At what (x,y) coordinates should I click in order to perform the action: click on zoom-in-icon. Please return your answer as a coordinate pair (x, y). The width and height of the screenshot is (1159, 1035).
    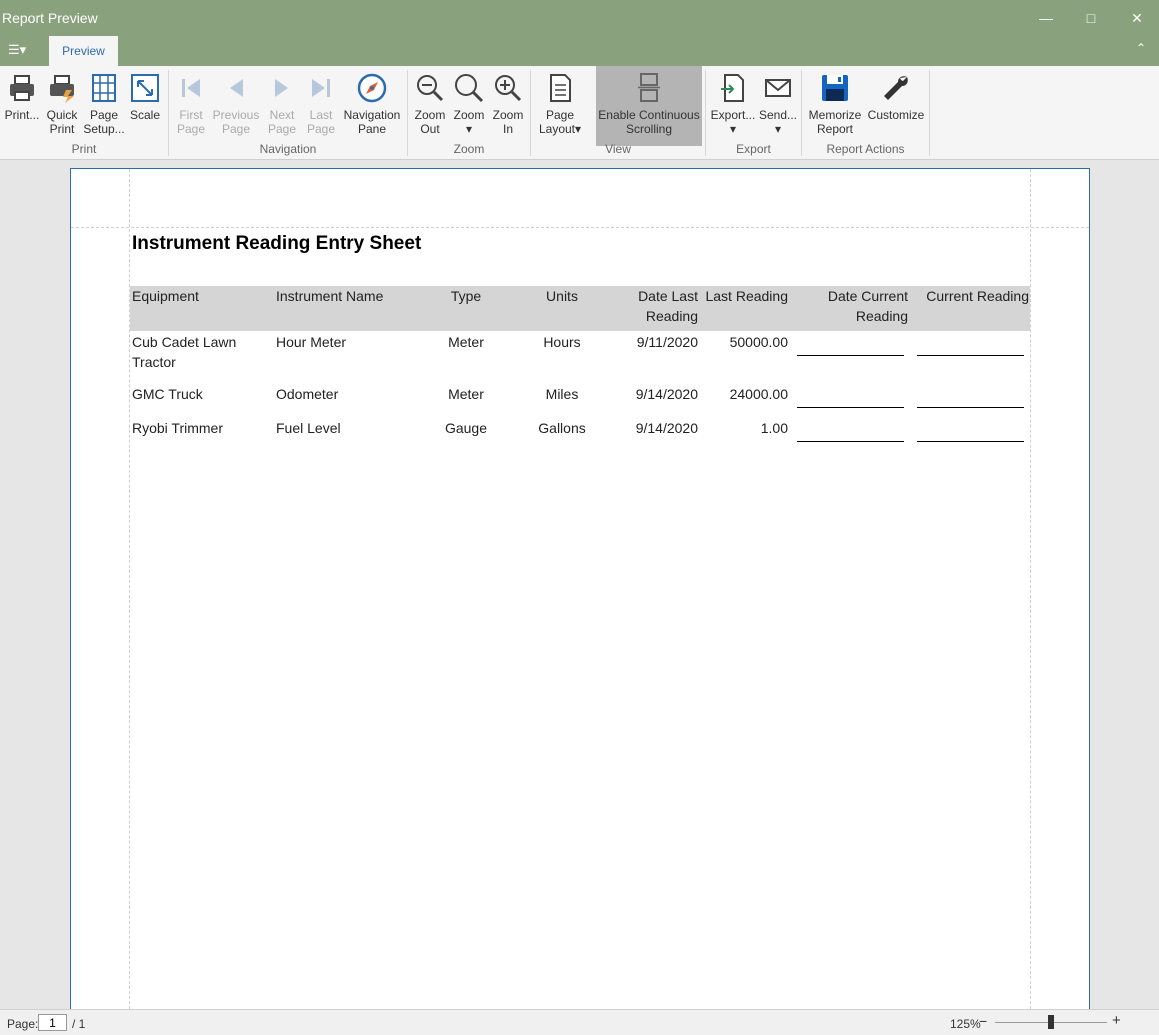
    Looking at the image, I should click on (508, 88).